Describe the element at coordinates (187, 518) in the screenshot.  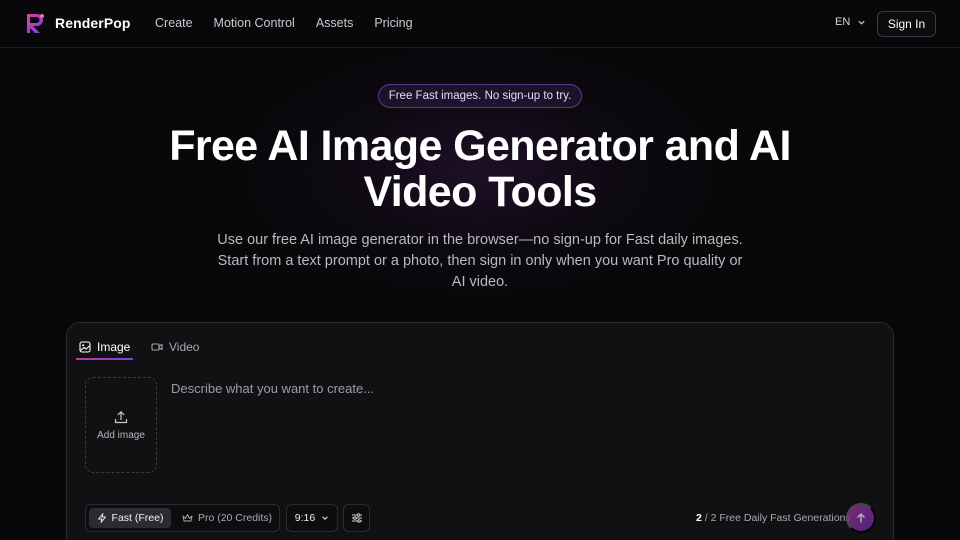
I see `crown-icon` at that location.